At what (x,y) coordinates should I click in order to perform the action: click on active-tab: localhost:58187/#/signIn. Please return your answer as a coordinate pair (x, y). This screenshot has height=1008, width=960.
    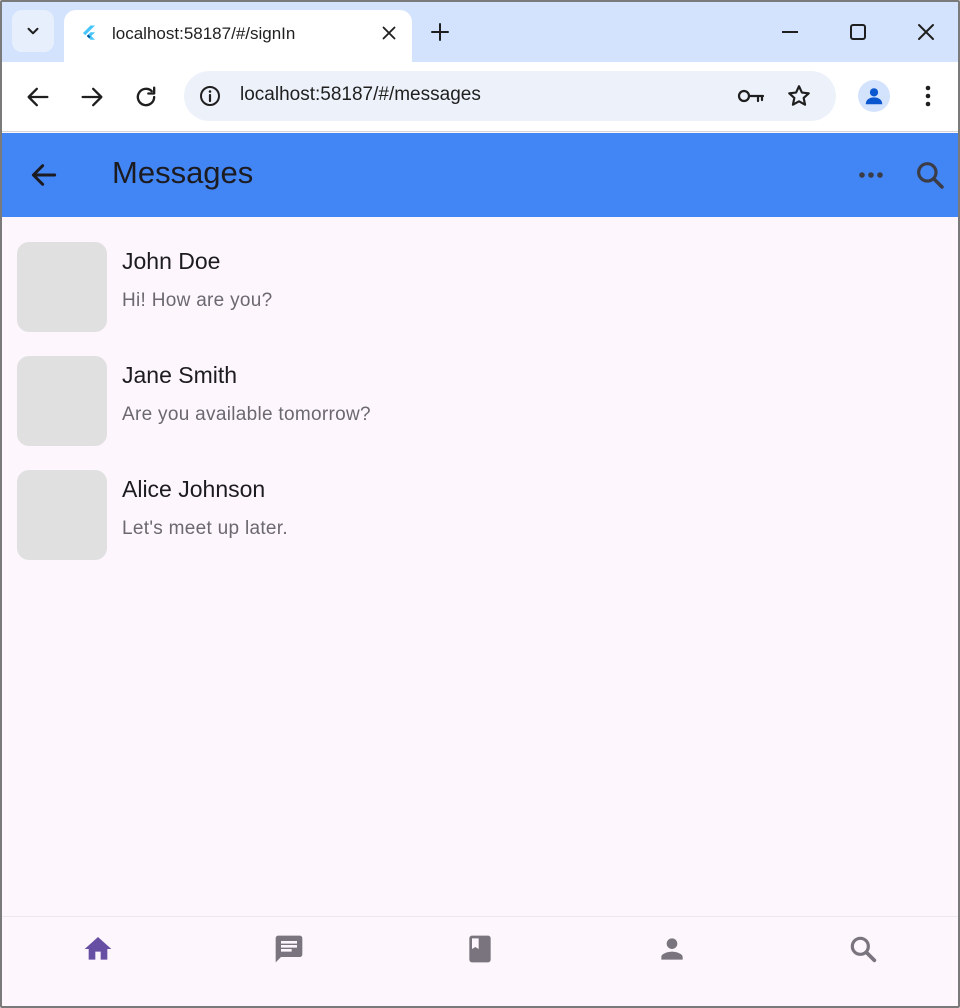
    Looking at the image, I should click on (238, 36).